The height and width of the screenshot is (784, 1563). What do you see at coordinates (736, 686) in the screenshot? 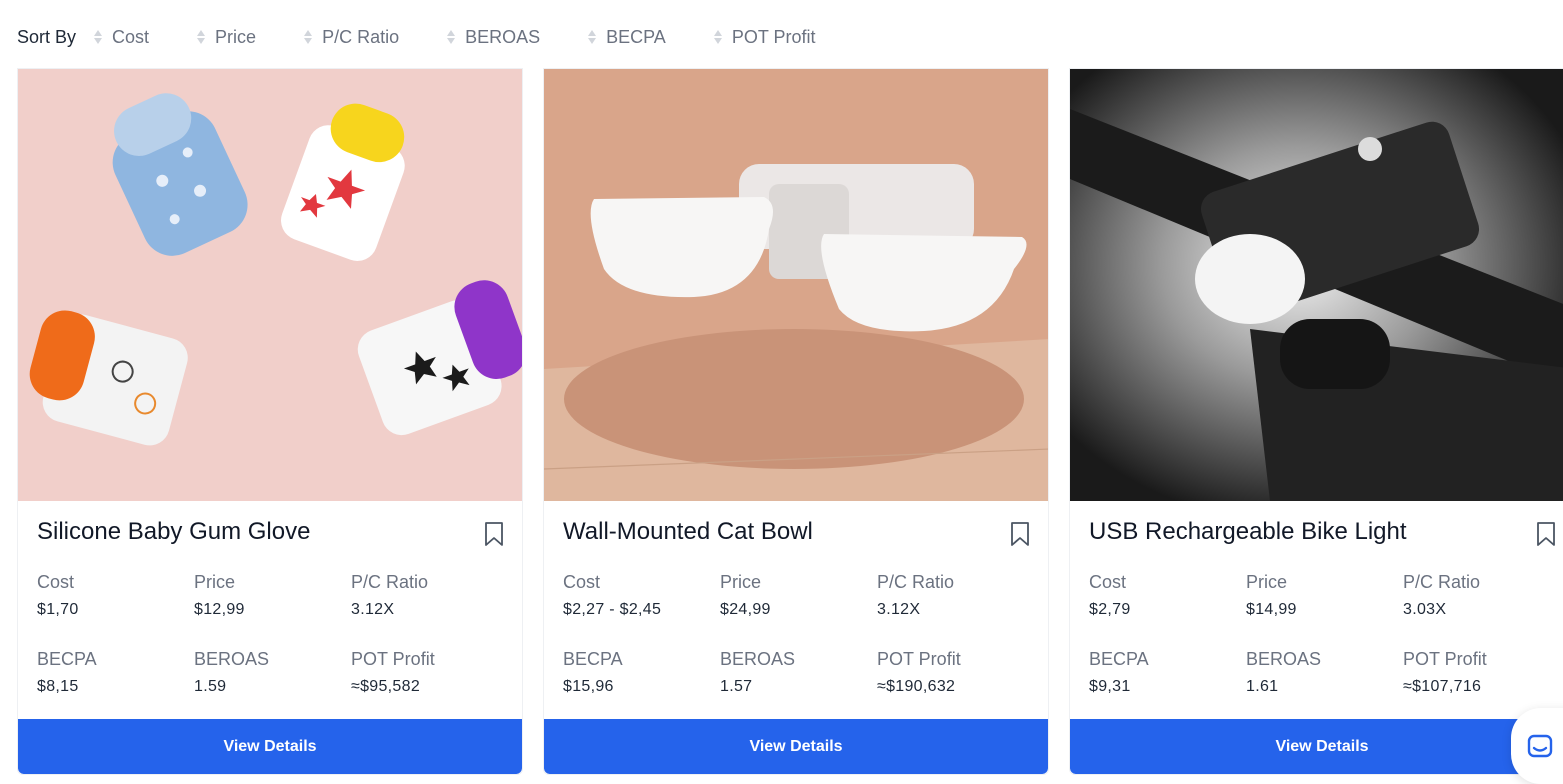
I see `metric-value: 1.57` at bounding box center [736, 686].